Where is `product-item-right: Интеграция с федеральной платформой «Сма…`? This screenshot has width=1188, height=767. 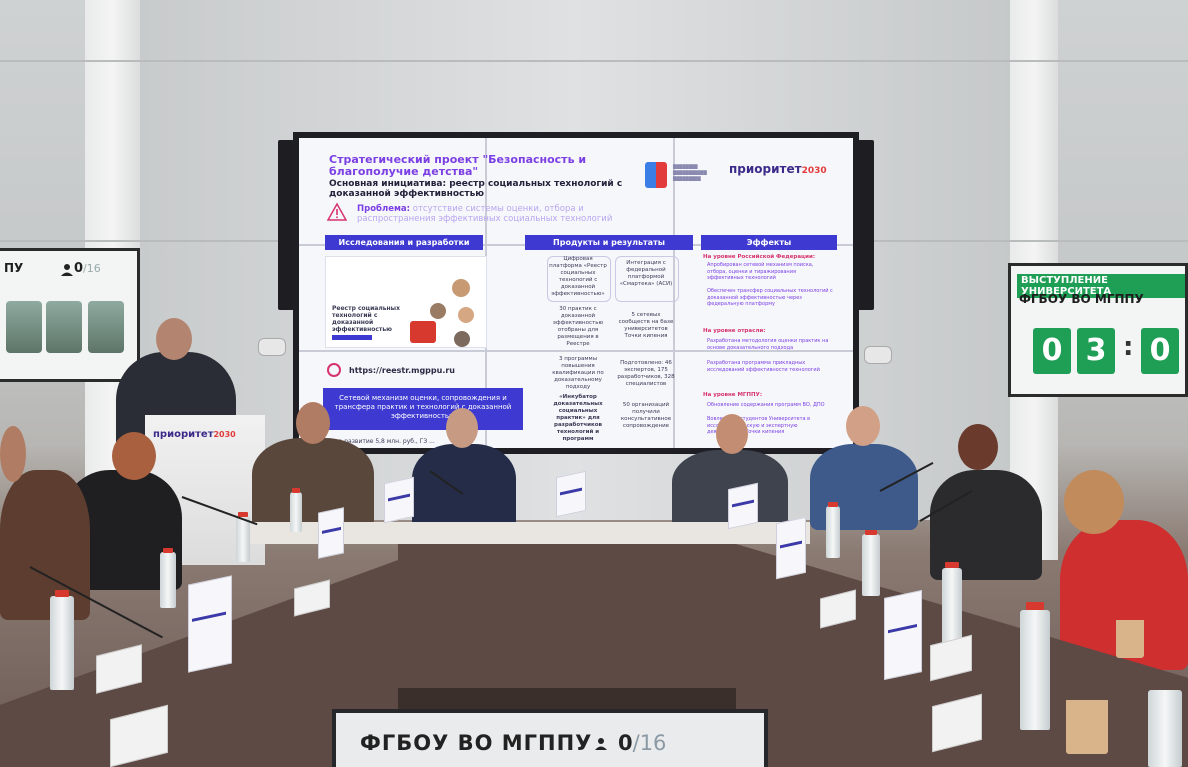 product-item-right: Интеграция с федеральной платформой «Сма… is located at coordinates (646, 273).